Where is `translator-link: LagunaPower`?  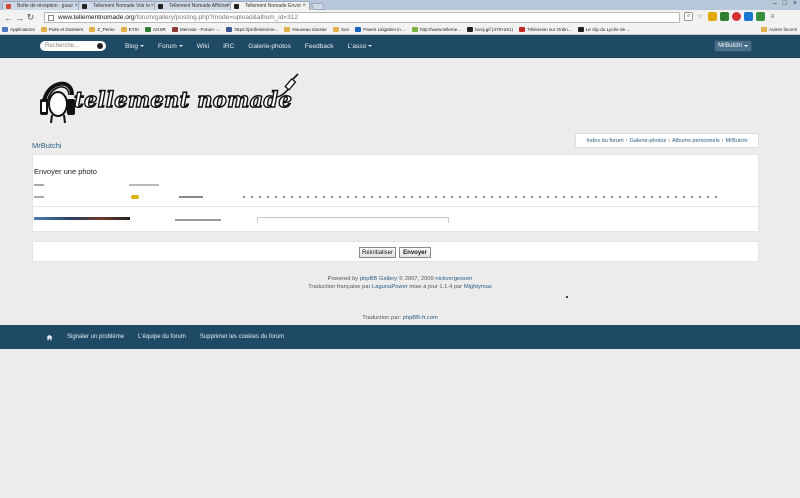 translator-link: LagunaPower is located at coordinates (390, 287).